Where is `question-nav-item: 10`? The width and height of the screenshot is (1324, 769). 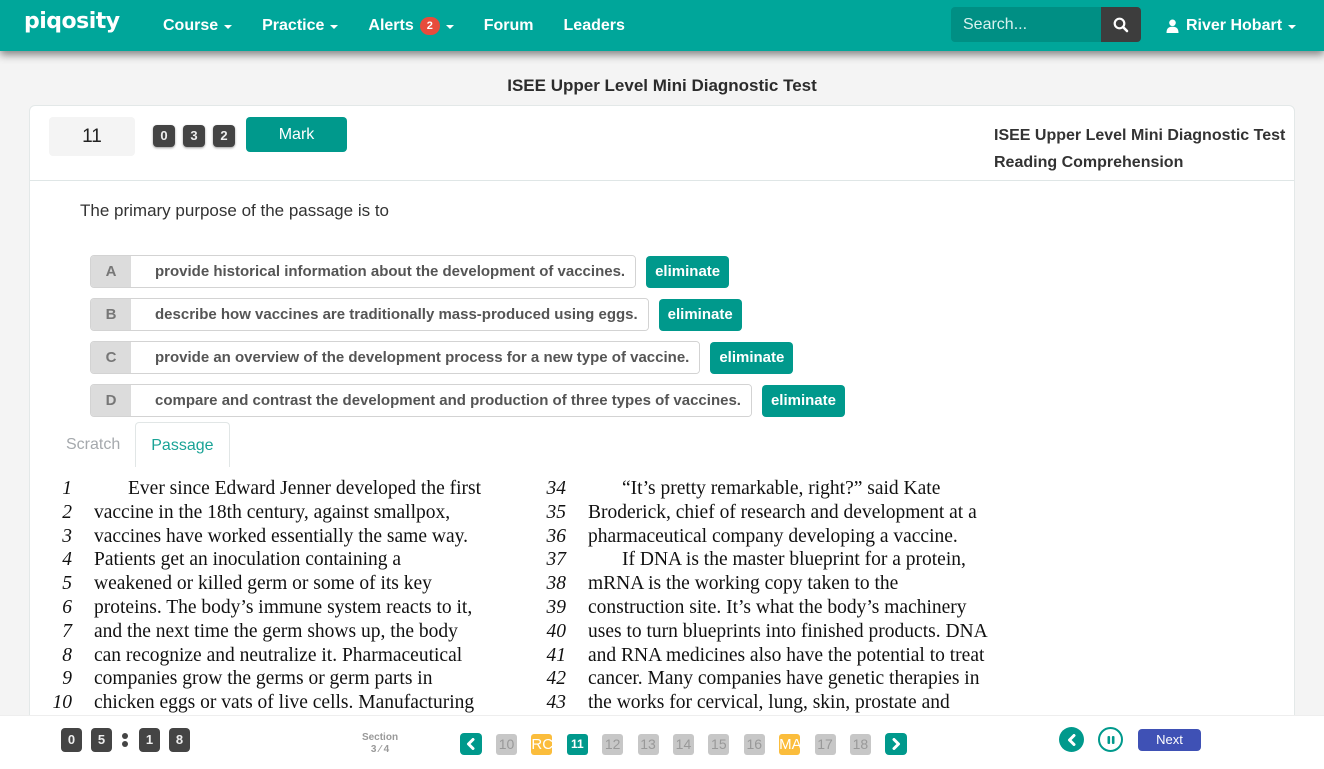
question-nav-item: 10 is located at coordinates (506, 744).